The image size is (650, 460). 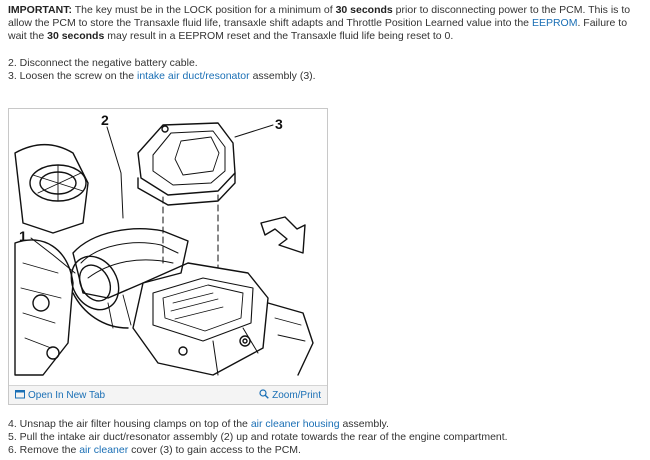 What do you see at coordinates (72, 76) in the screenshot?
I see `step-3-text-pre: 3. Loosen the screw on the` at bounding box center [72, 76].